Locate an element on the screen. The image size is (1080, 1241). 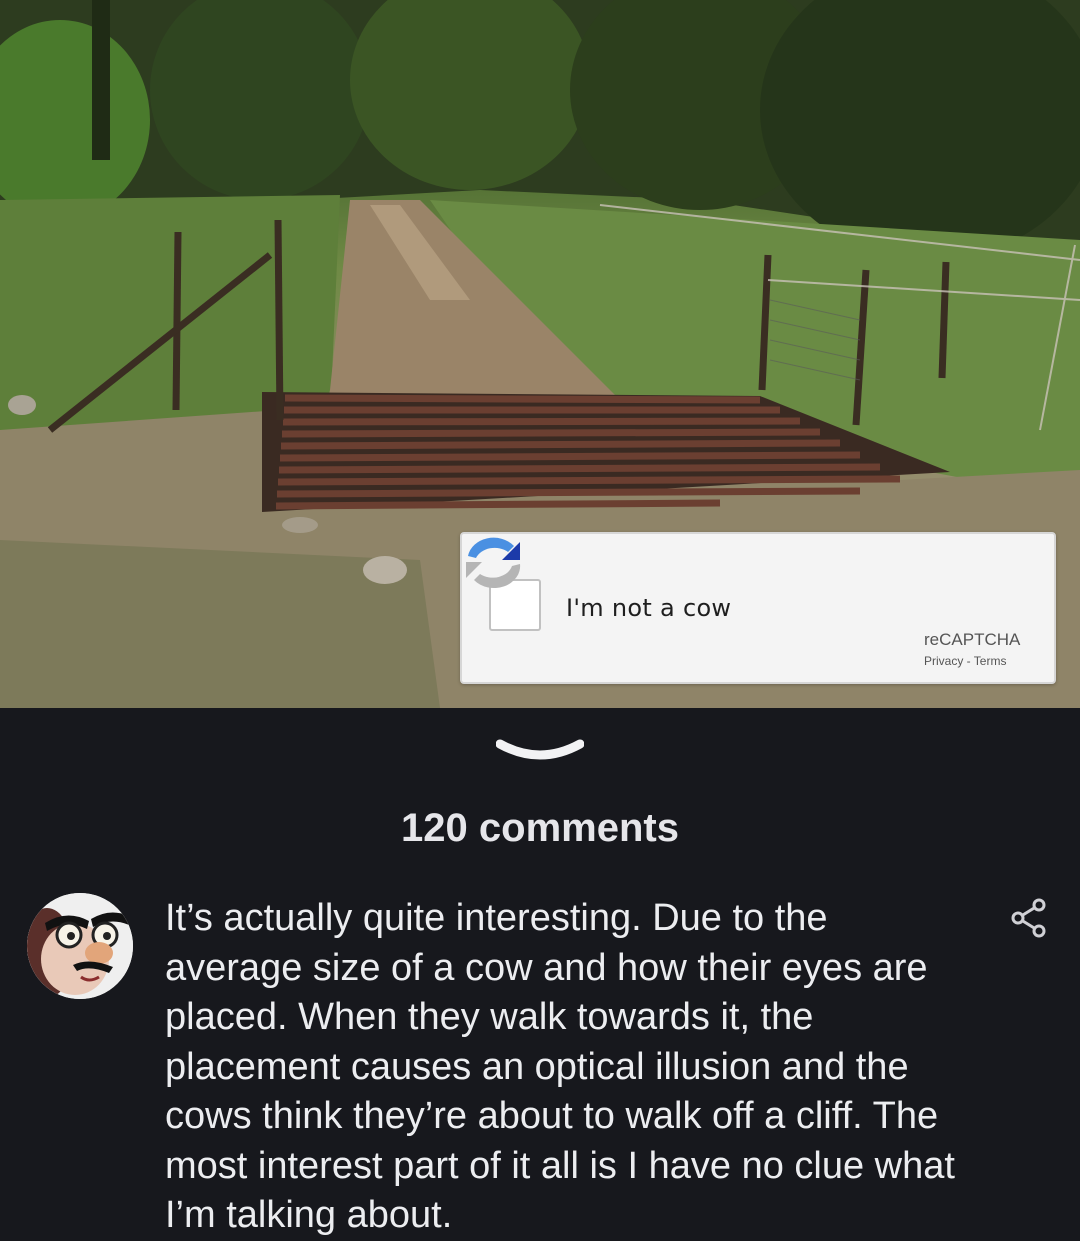
recaptcha-links: Privacy - Terms is located at coordinates (965, 661).